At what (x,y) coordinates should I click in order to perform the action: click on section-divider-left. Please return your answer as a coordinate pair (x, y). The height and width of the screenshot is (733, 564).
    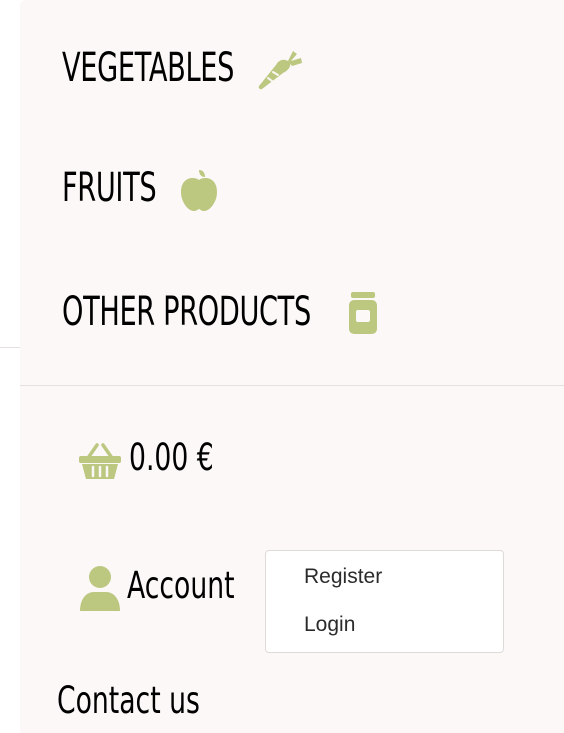
    Looking at the image, I should click on (10, 347).